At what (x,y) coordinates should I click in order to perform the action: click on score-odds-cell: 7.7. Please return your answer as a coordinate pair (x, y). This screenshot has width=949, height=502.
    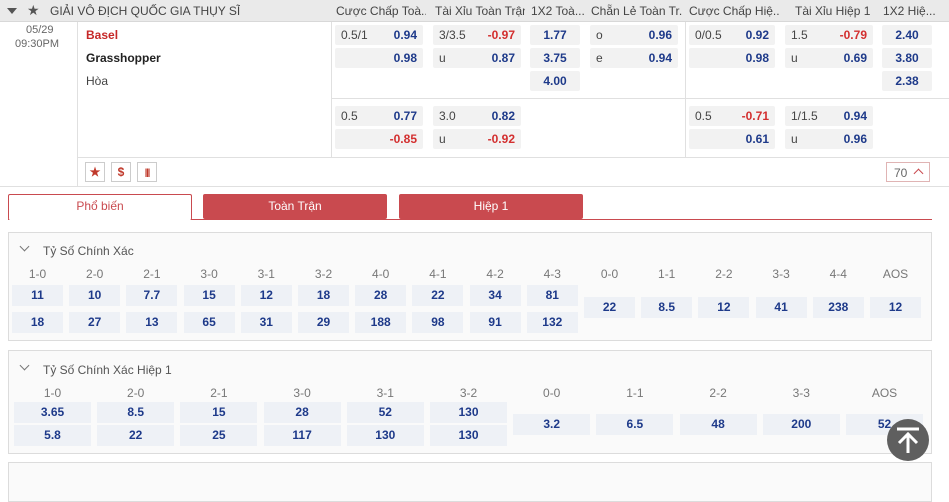
    Looking at the image, I should click on (152, 295).